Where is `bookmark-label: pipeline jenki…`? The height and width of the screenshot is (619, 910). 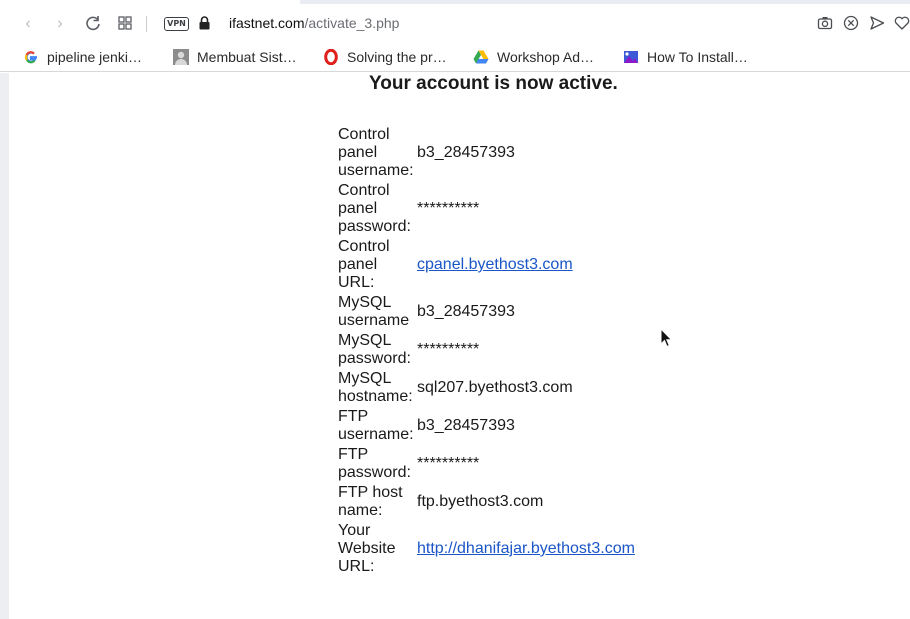 bookmark-label: pipeline jenki… is located at coordinates (94, 57).